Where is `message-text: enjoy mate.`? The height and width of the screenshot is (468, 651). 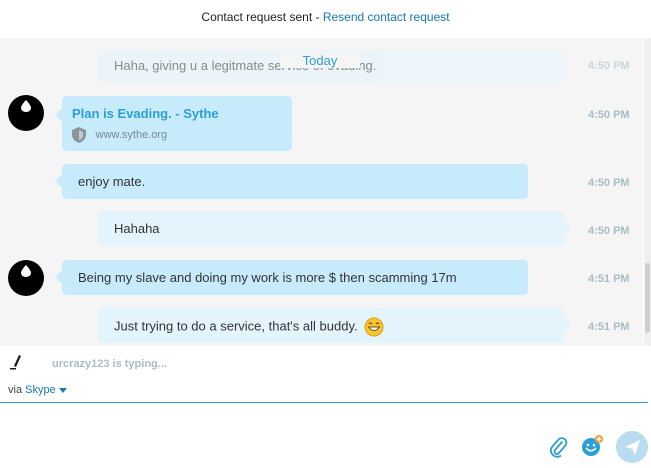 message-text: enjoy mate. is located at coordinates (112, 181).